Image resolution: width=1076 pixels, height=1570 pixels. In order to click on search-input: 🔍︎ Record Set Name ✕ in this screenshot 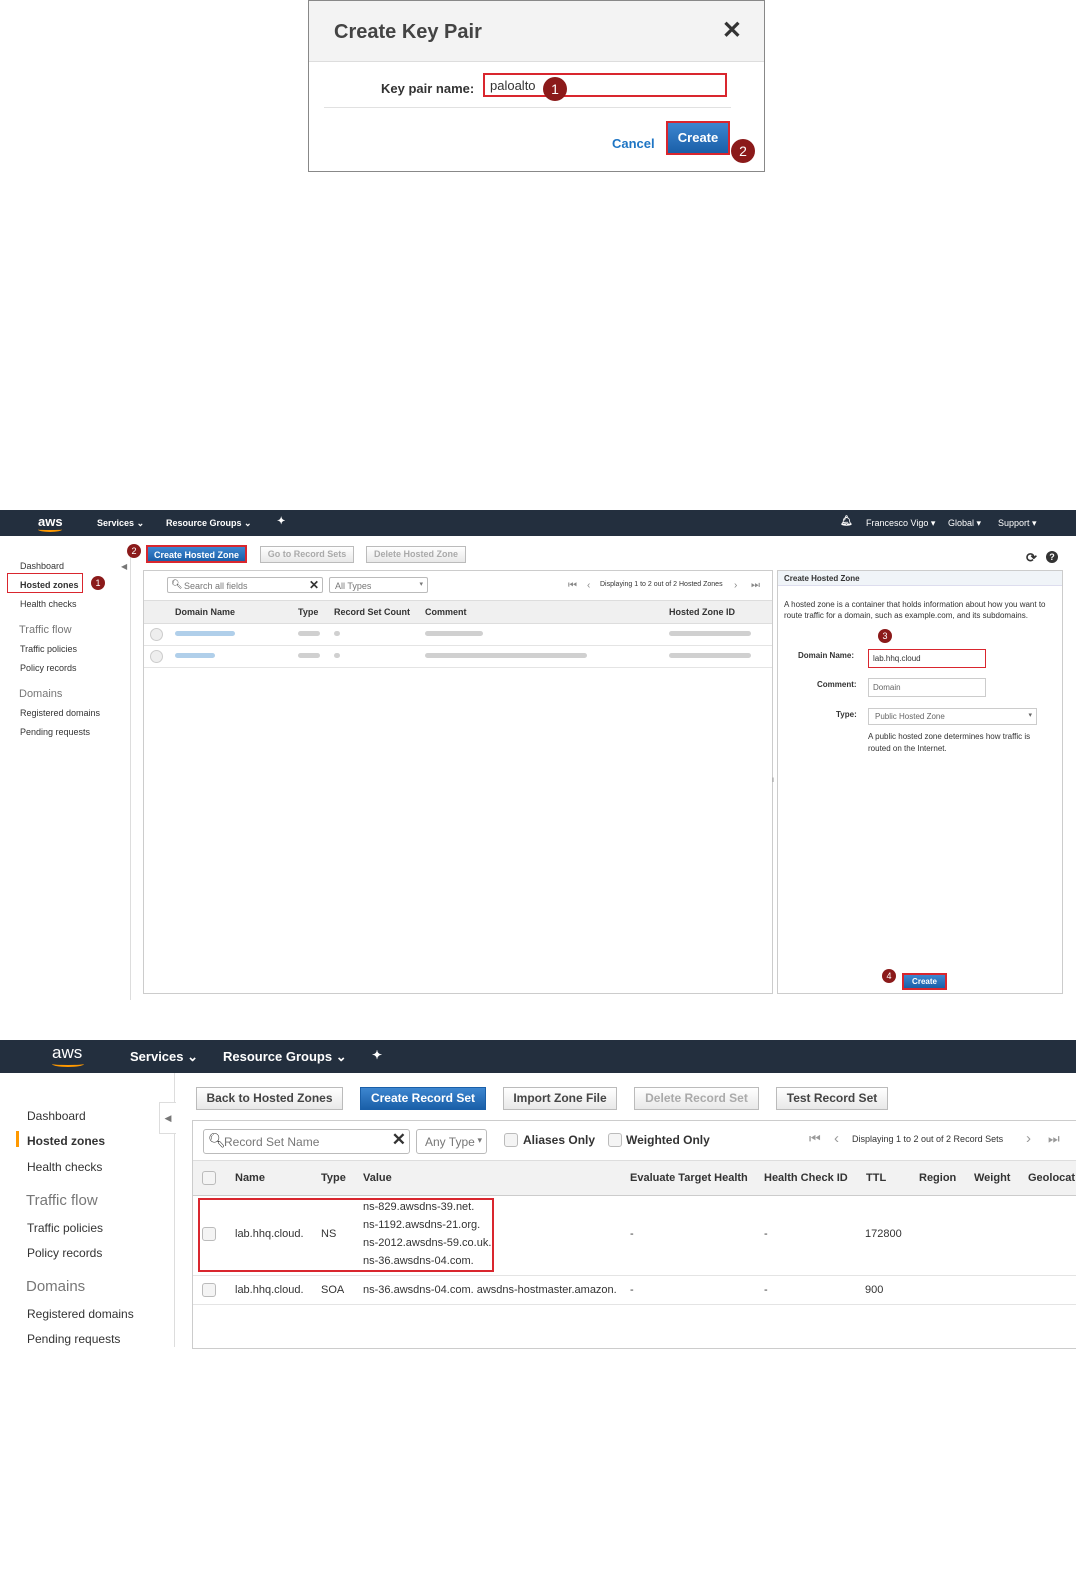, I will do `click(306, 1141)`.